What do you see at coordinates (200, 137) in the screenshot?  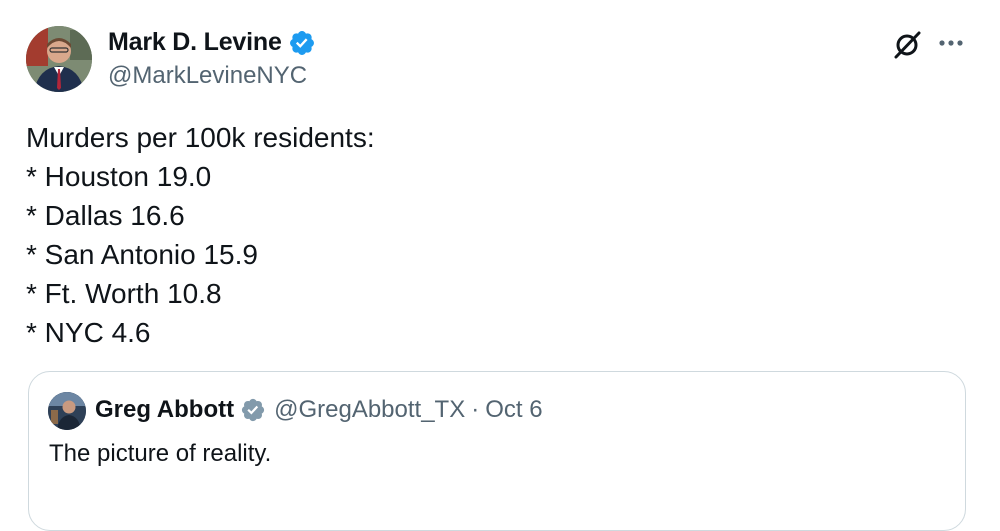 I see `tweet-line: Murders per 100k residents:` at bounding box center [200, 137].